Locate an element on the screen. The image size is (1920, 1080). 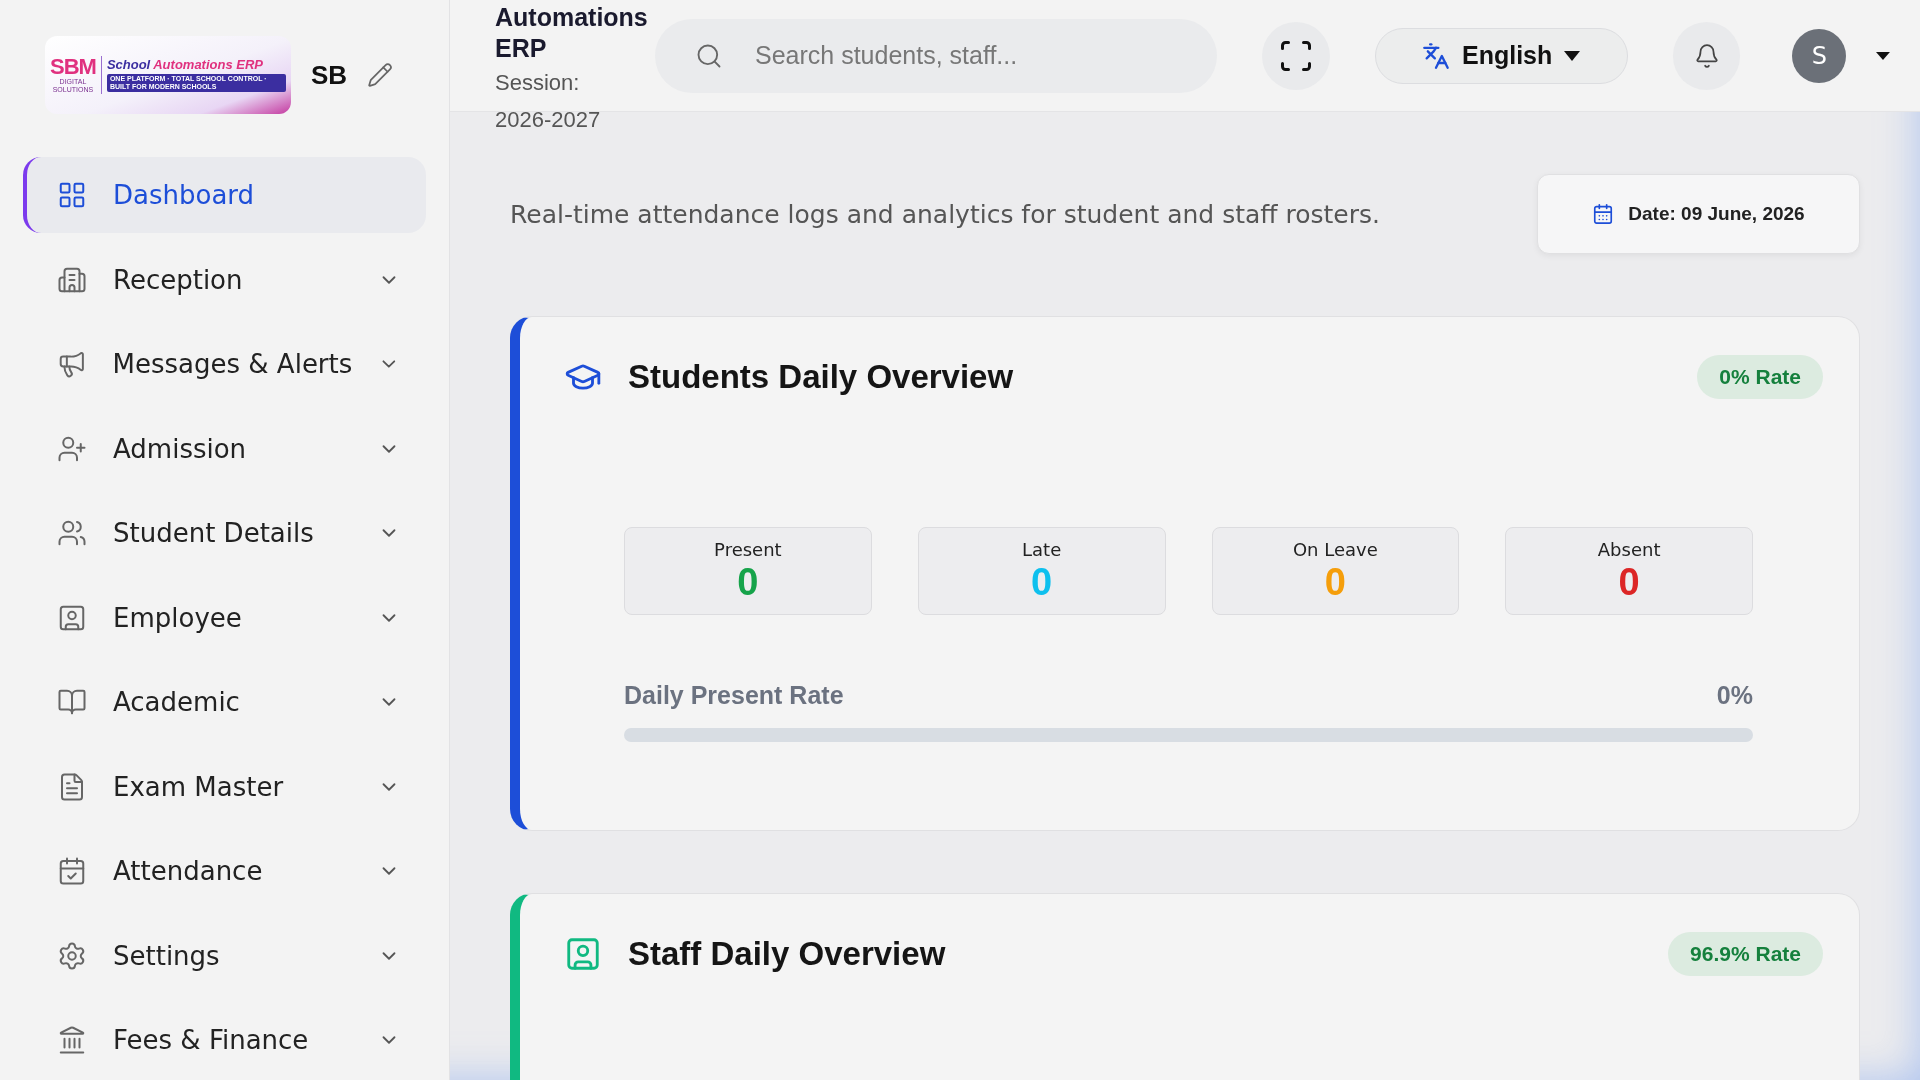
sidebar-item: Messages & Alerts is located at coordinates (224, 364).